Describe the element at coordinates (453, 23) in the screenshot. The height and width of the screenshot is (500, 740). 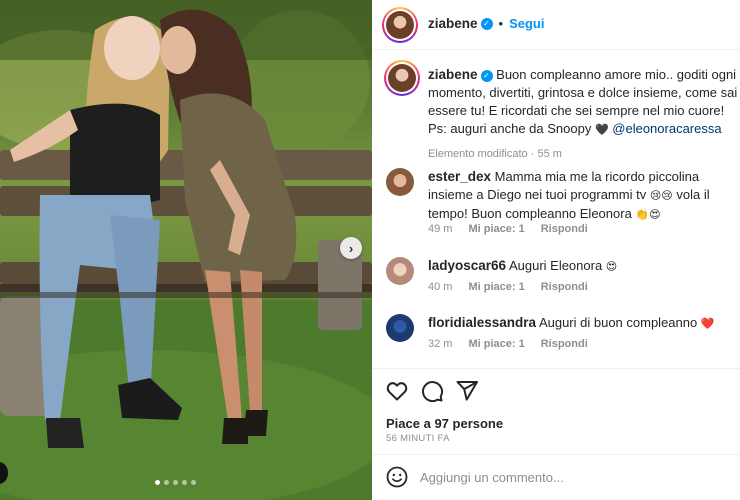
I see `author-username: ziabene` at that location.